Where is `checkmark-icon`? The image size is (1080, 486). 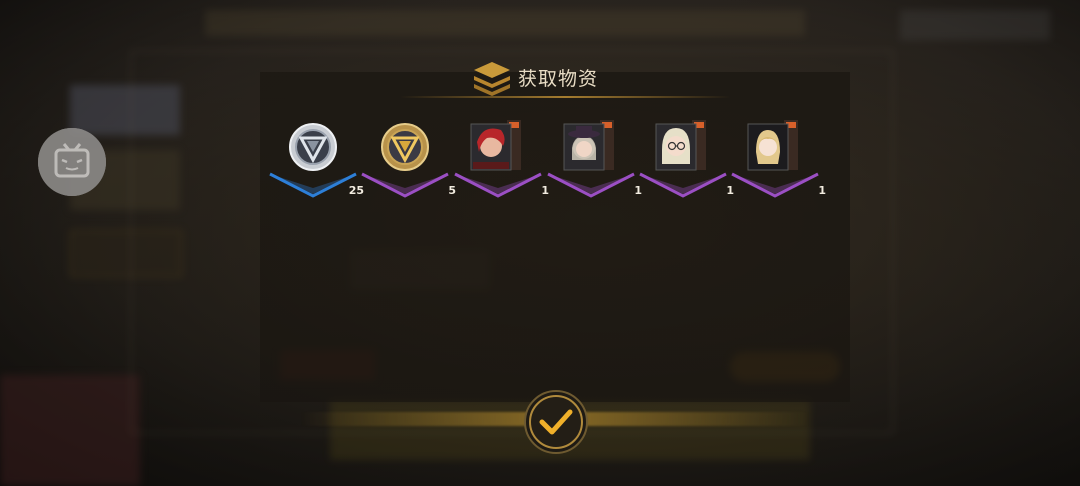
checkmark-icon is located at coordinates (556, 422).